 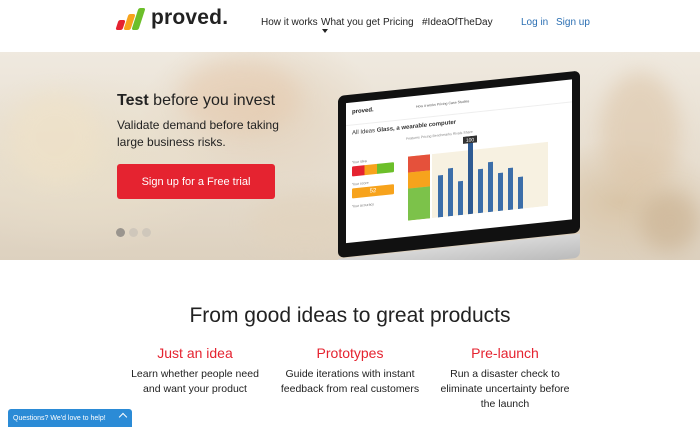 I want to click on chat-label: Questions? We'd love to help!, so click(x=59, y=418).